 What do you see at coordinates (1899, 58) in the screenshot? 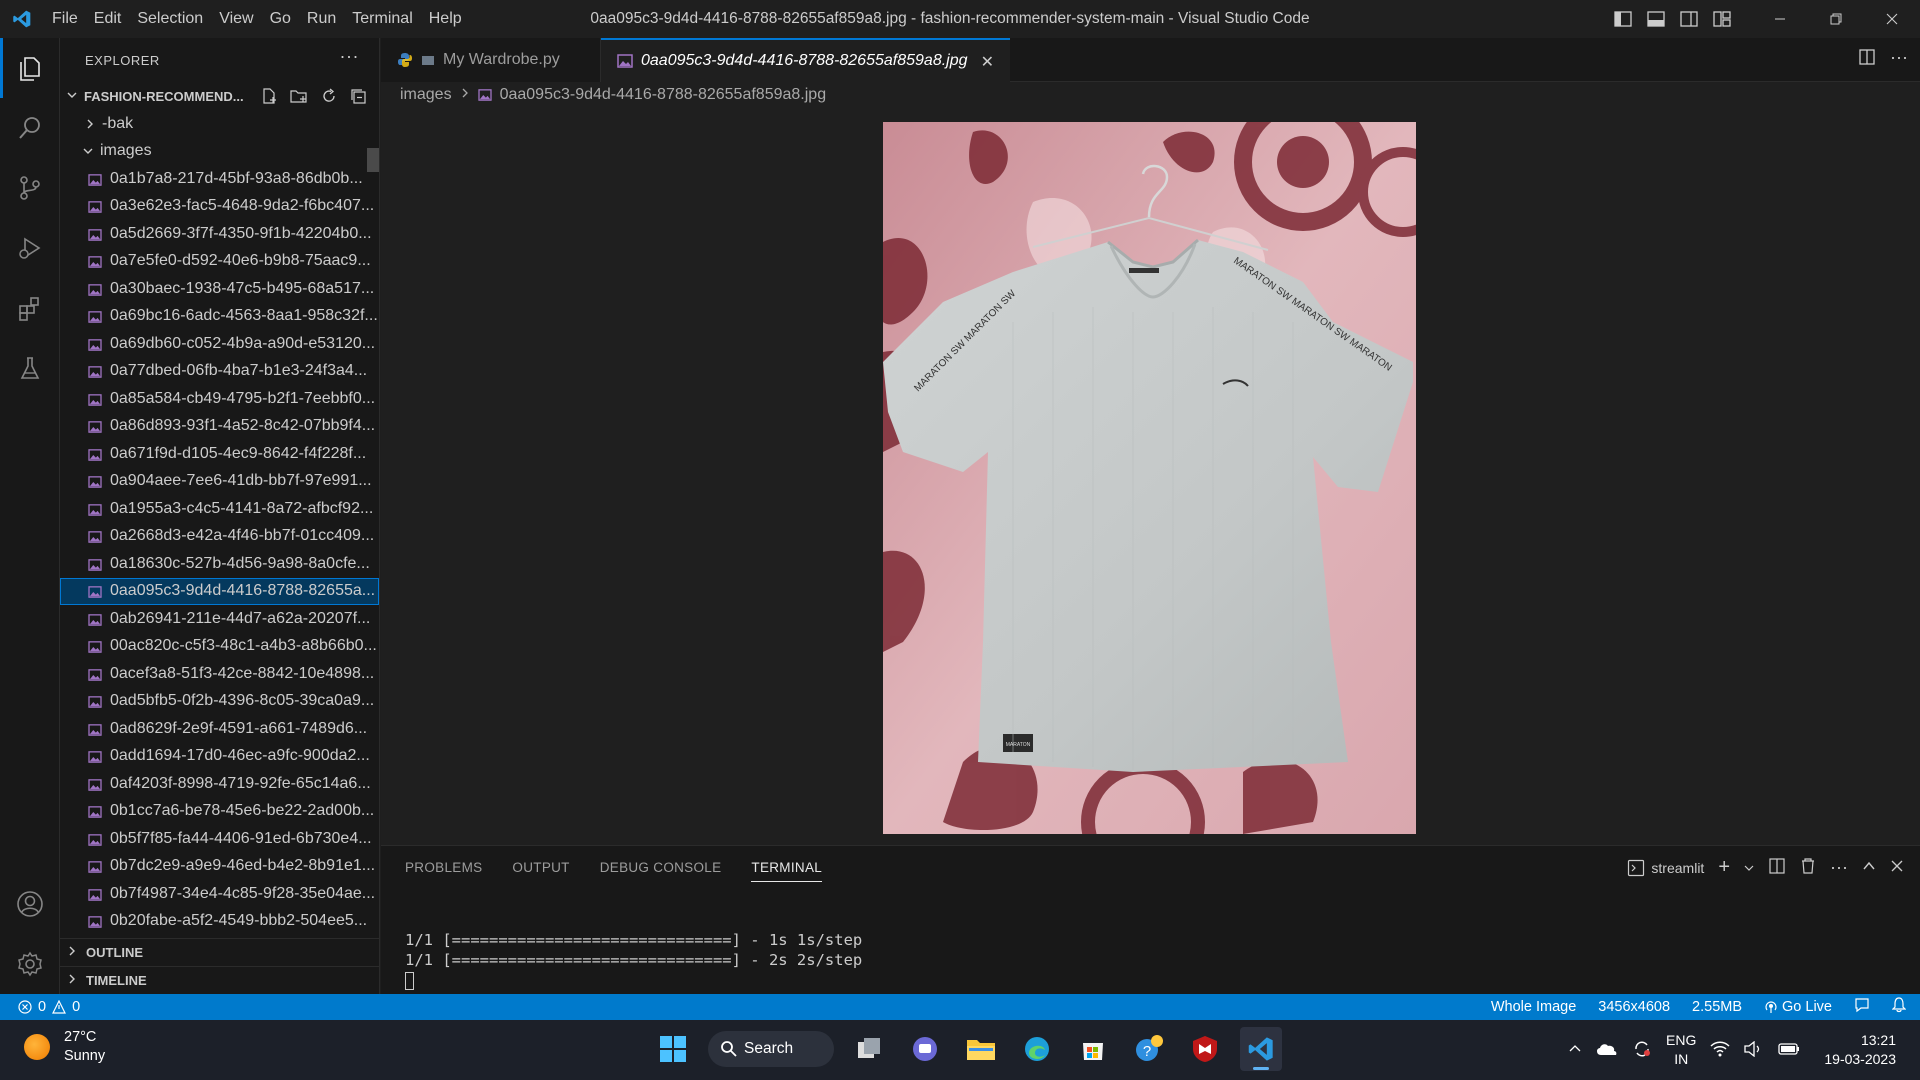
I see `editor-more-actions-icon: ···` at bounding box center [1899, 58].